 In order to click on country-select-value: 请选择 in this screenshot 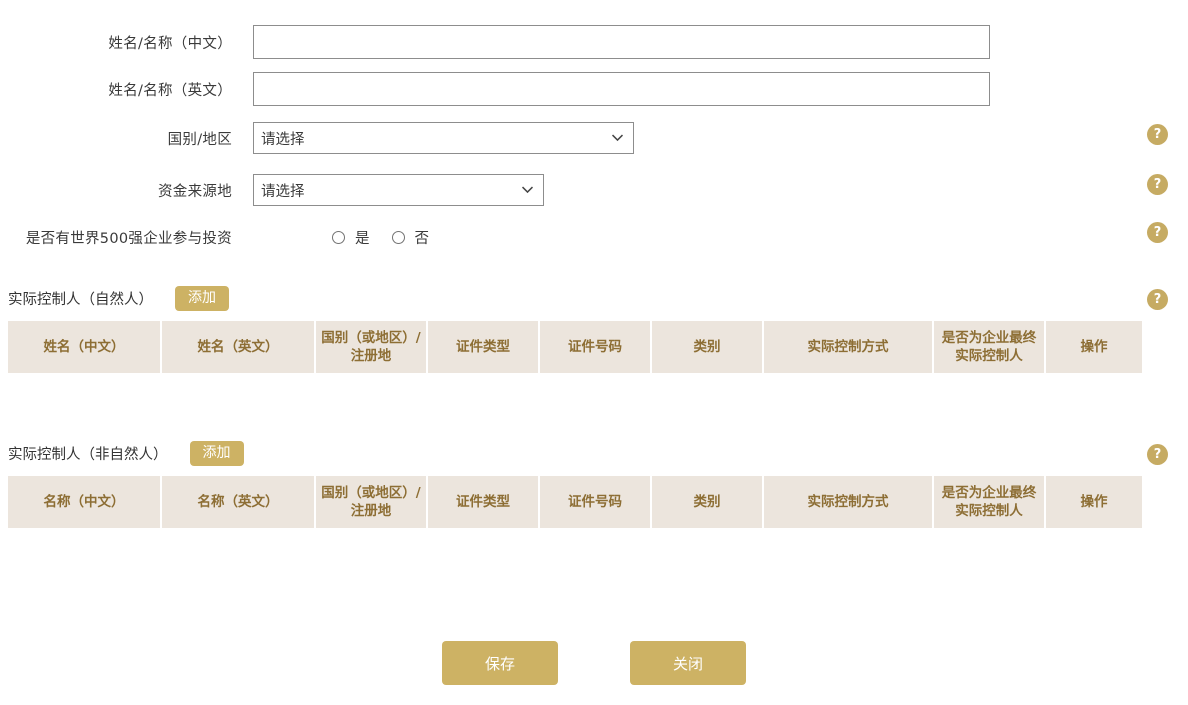, I will do `click(283, 139)`.